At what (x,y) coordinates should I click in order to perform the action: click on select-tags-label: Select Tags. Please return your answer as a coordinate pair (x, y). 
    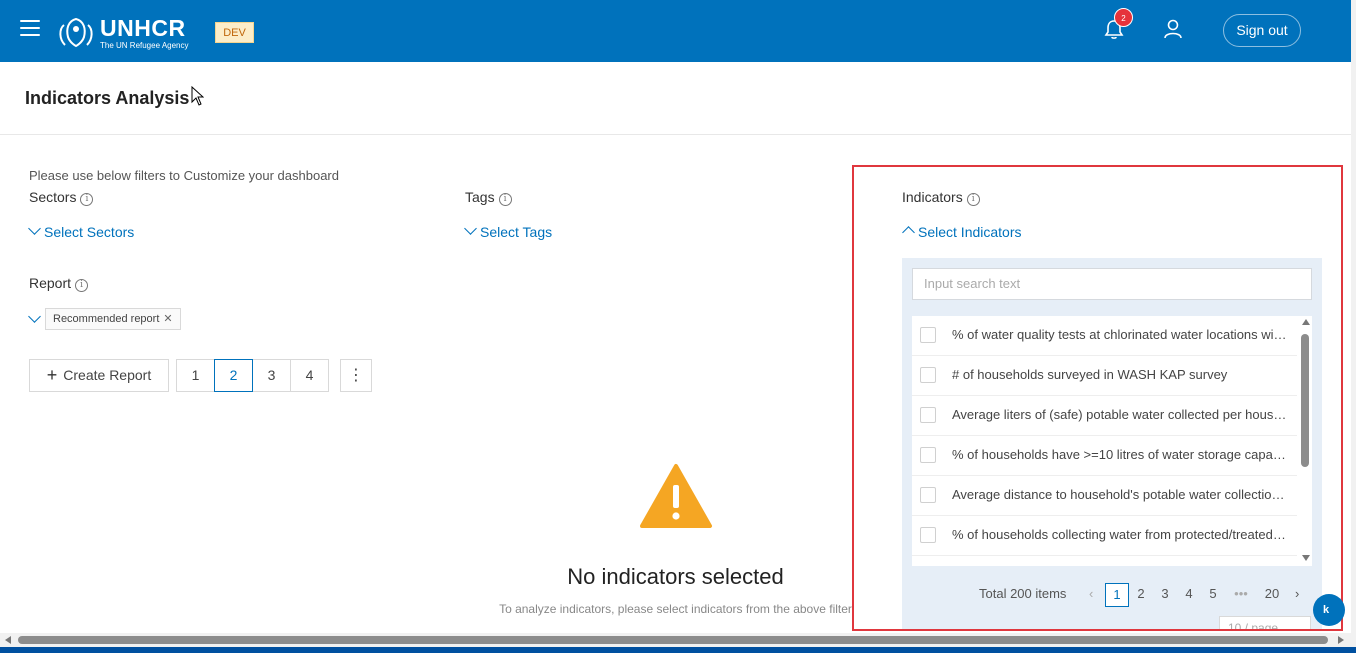
    Looking at the image, I should click on (516, 232).